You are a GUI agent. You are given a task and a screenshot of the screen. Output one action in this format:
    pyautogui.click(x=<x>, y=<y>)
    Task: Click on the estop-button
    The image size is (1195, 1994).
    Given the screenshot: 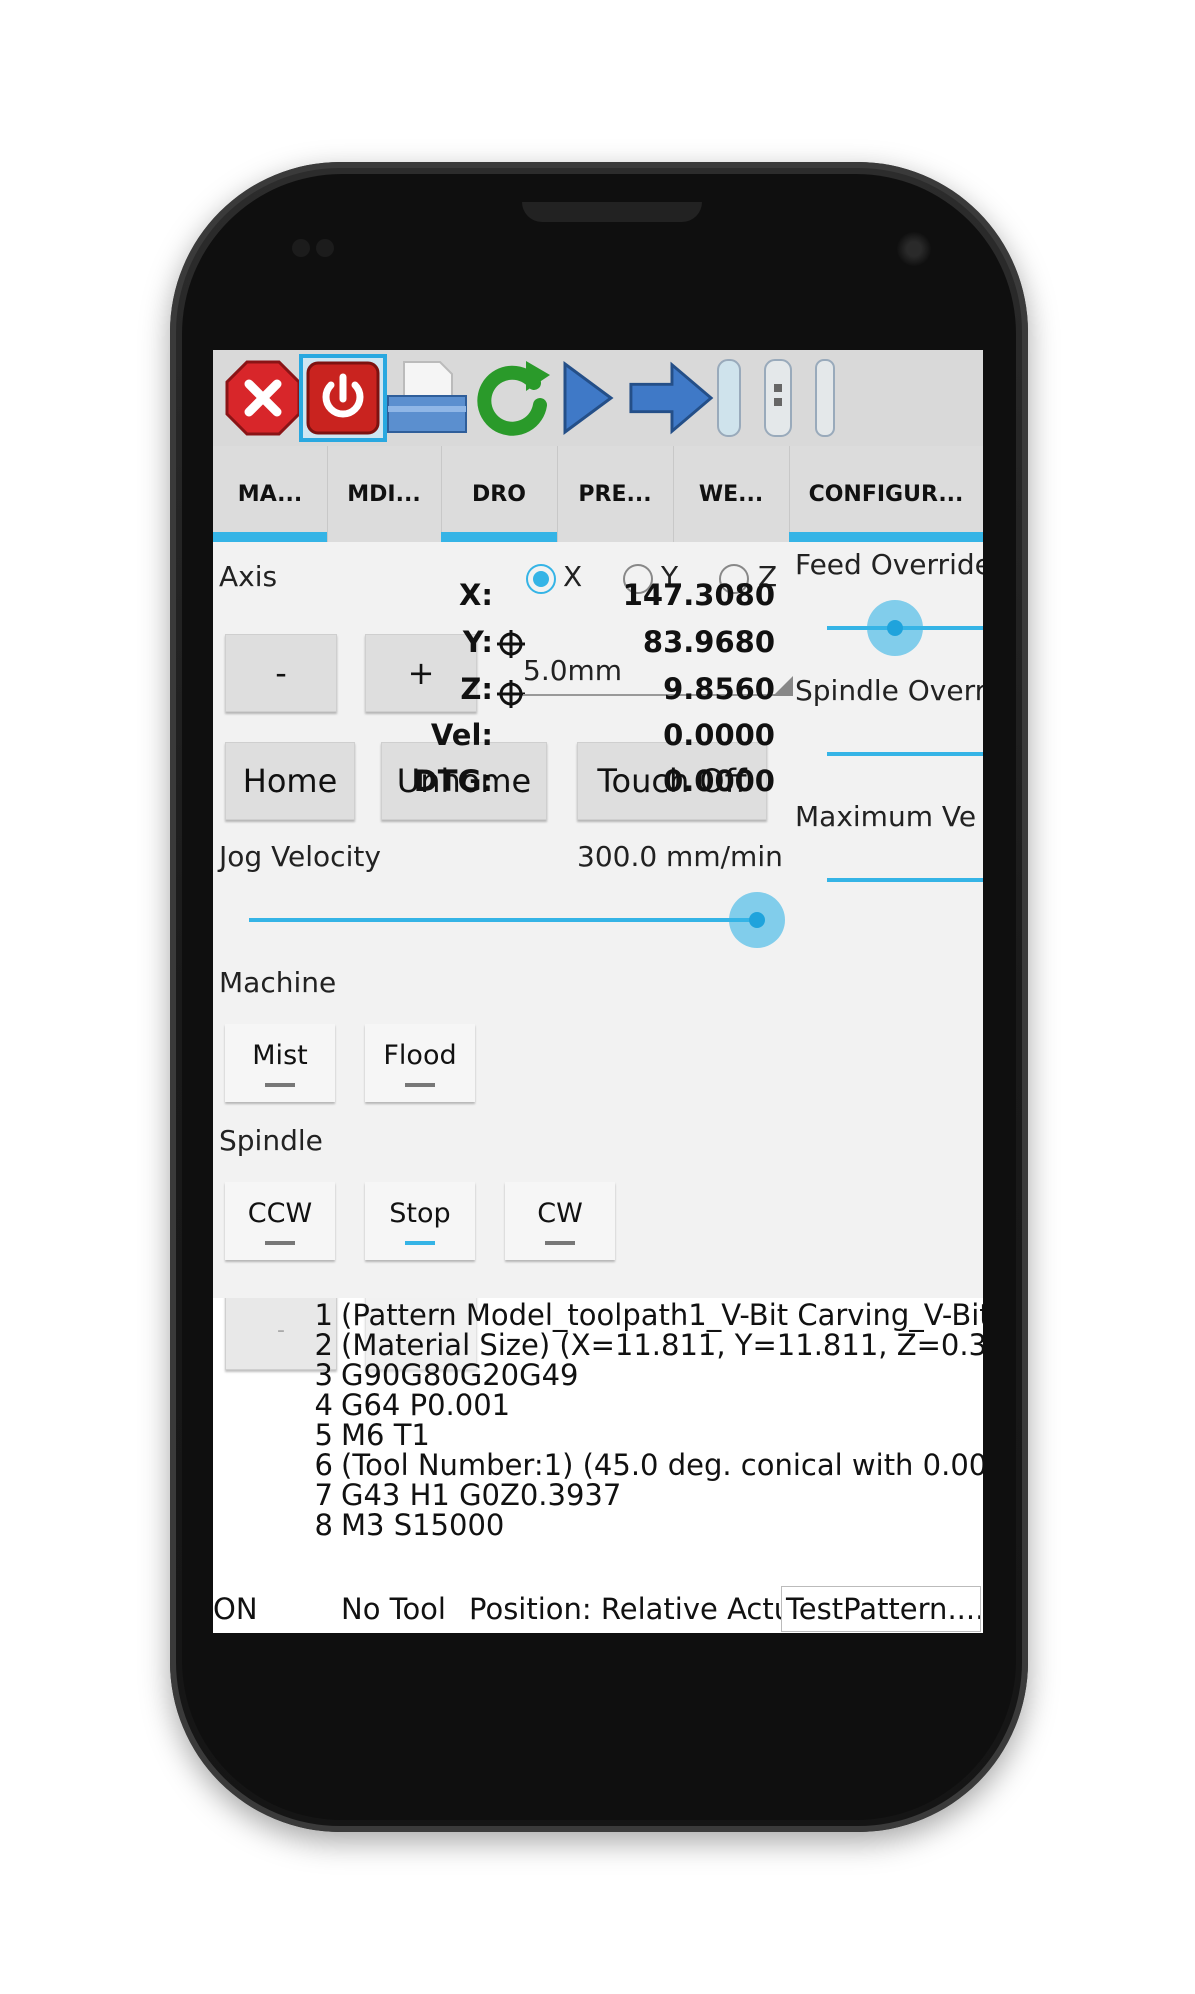 What is the action you would take?
    pyautogui.click(x=263, y=398)
    